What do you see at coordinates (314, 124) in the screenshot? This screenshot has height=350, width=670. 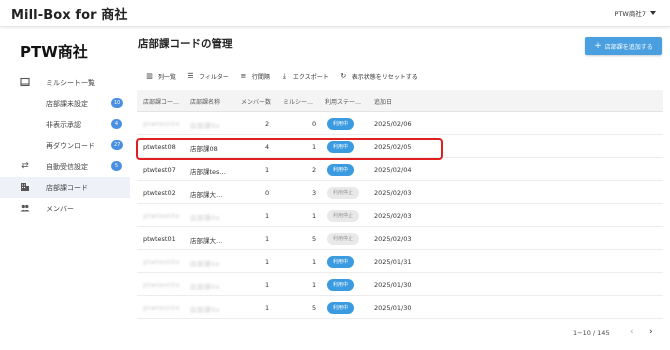 I see `cell-mill: 0` at bounding box center [314, 124].